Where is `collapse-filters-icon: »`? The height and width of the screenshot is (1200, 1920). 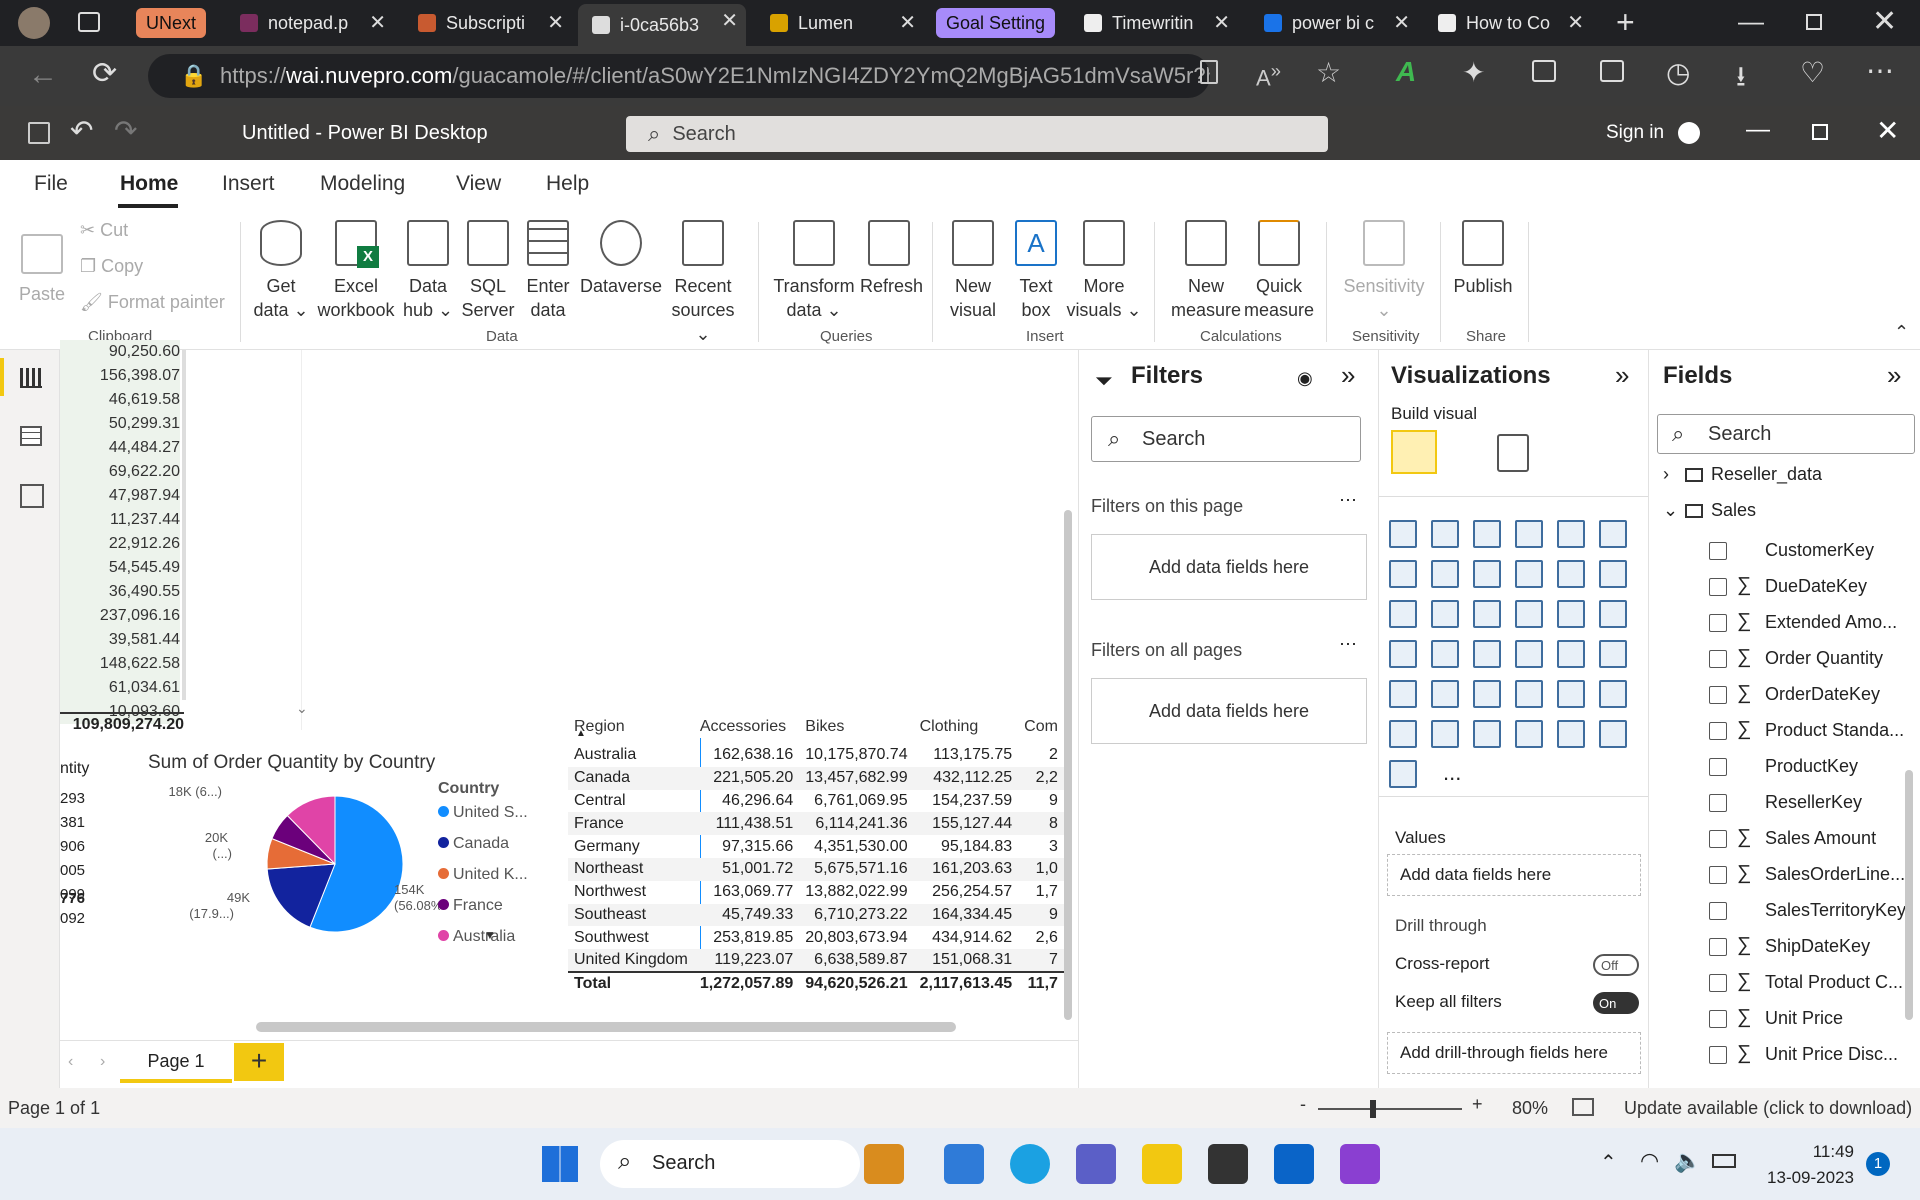
collapse-filters-icon: » is located at coordinates (1348, 375).